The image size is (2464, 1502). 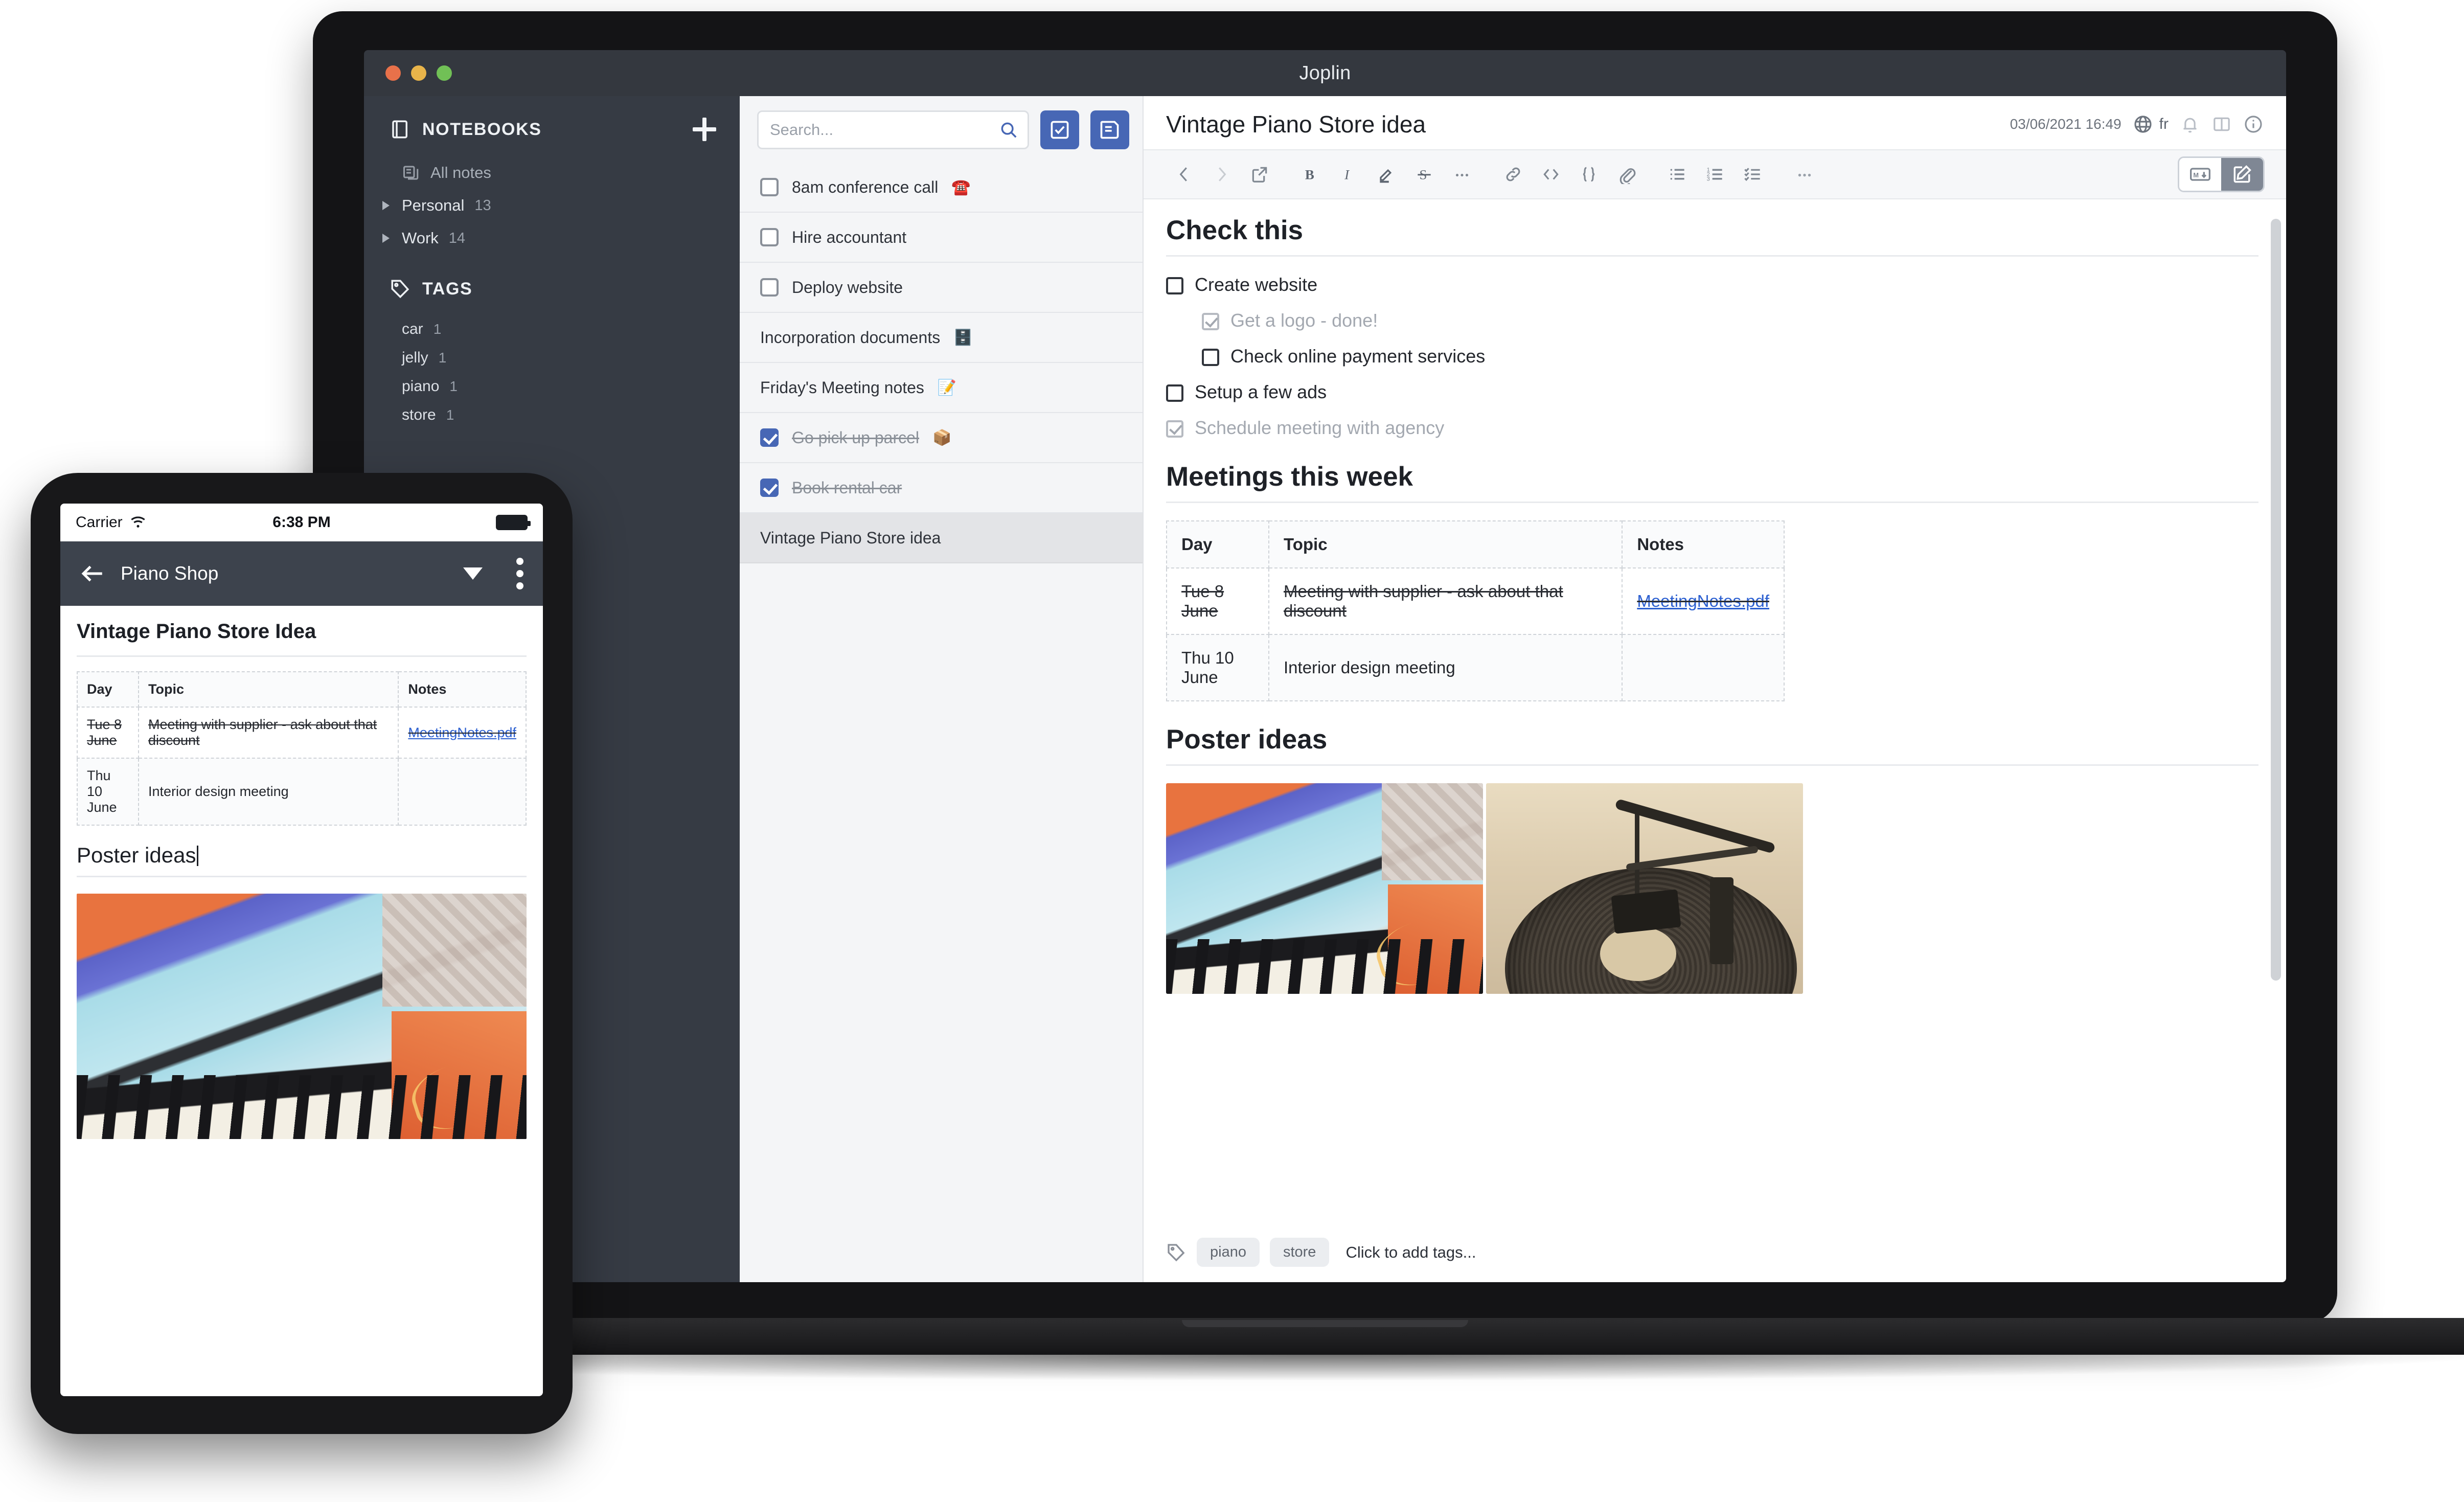 What do you see at coordinates (268, 792) in the screenshot?
I see `cell-topic: Interior design meeting` at bounding box center [268, 792].